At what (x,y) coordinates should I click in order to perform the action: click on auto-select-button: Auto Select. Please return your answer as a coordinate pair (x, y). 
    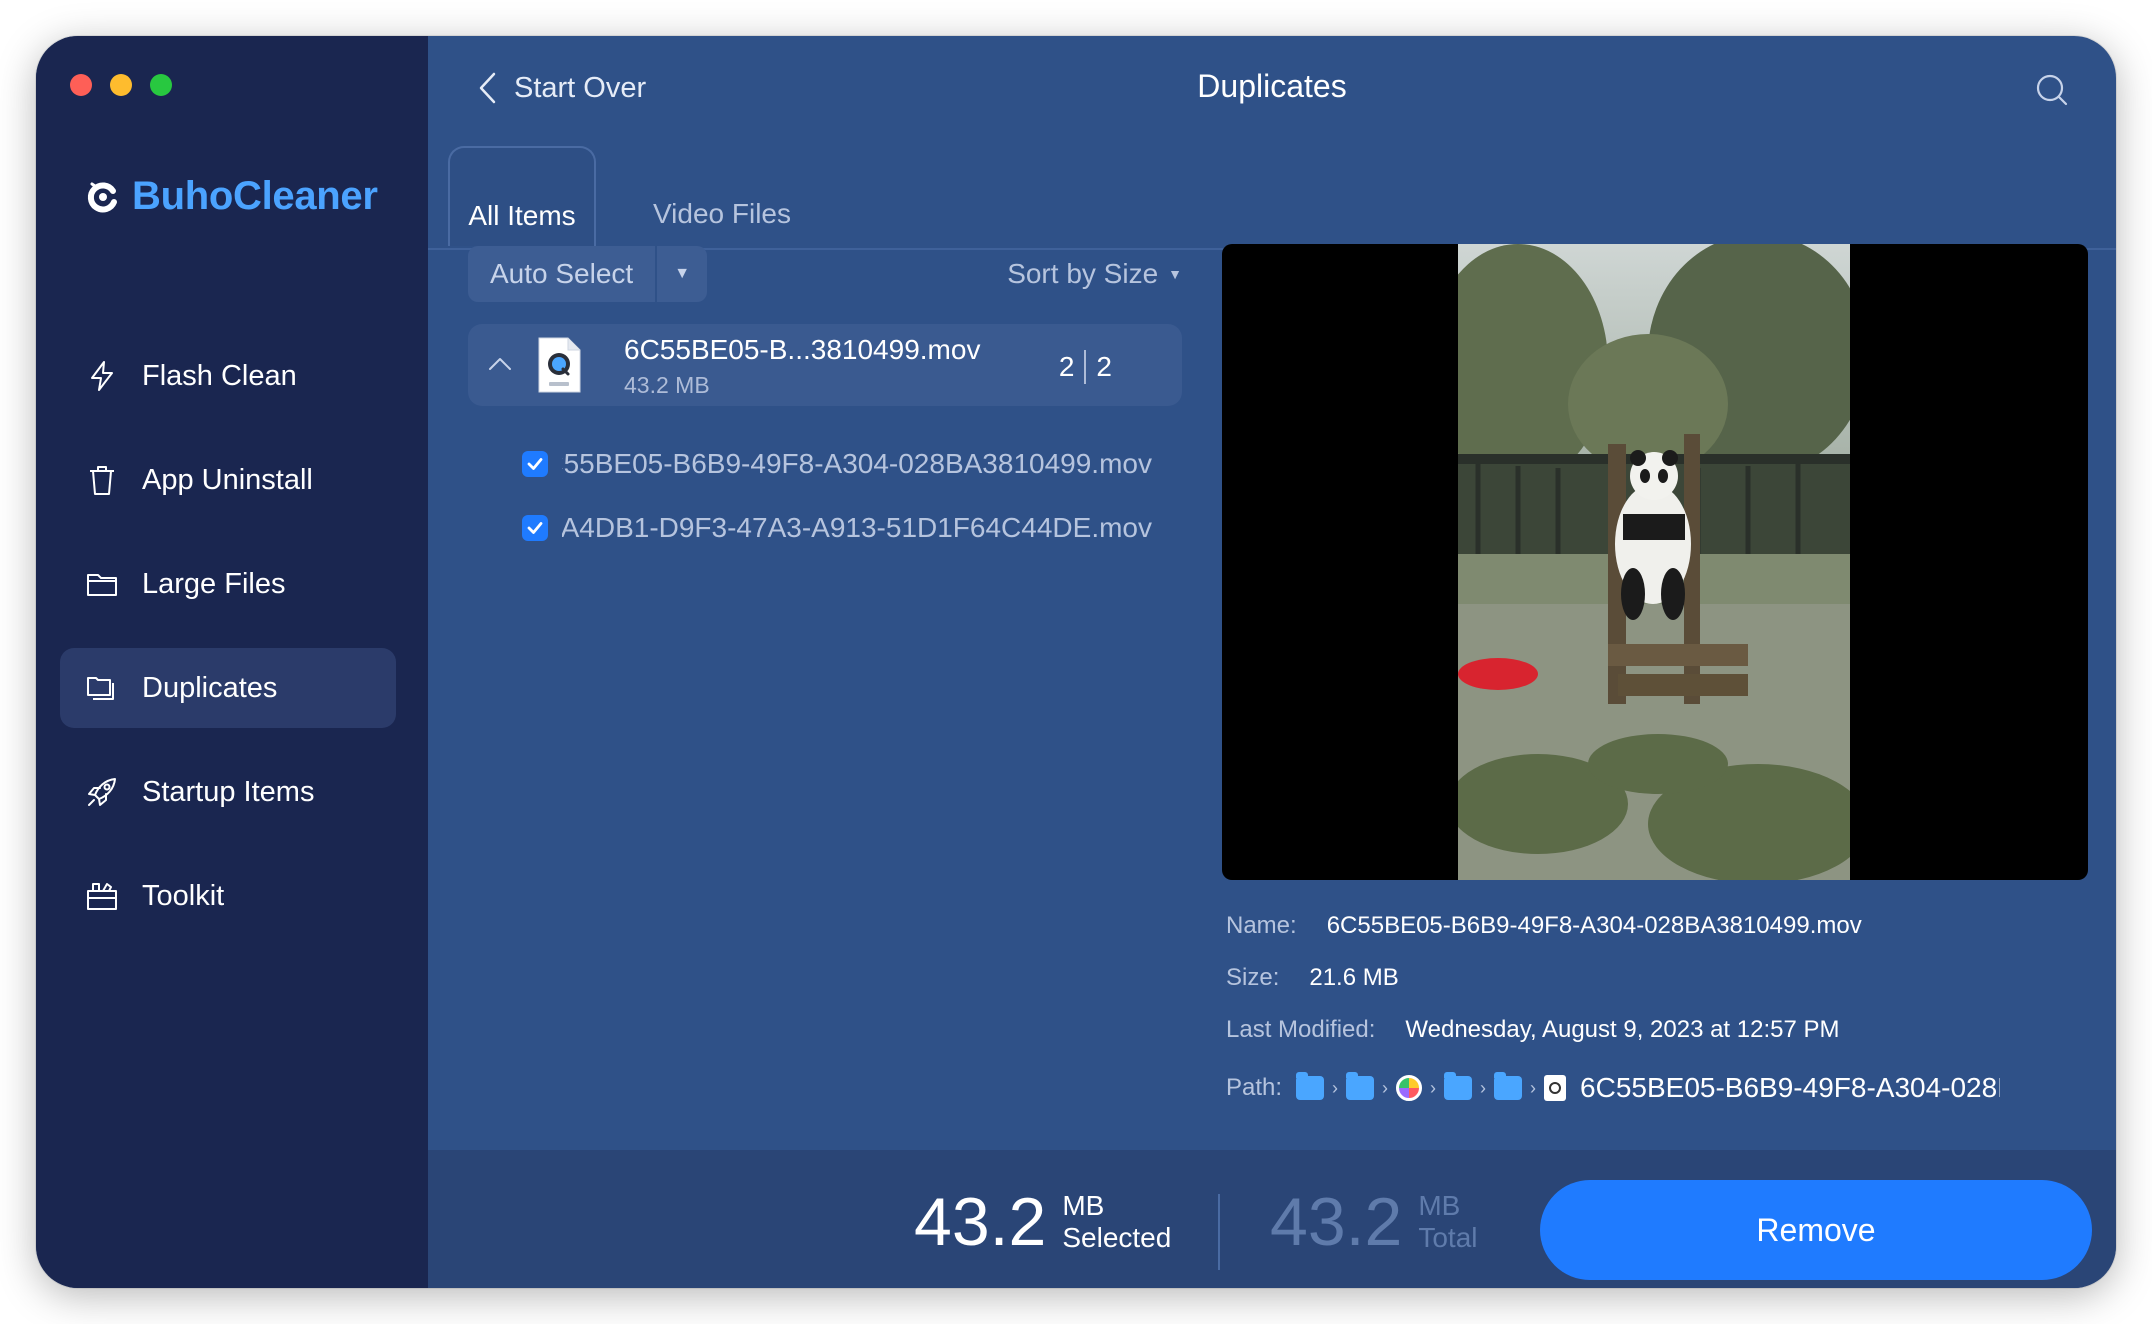
    Looking at the image, I should click on (561, 274).